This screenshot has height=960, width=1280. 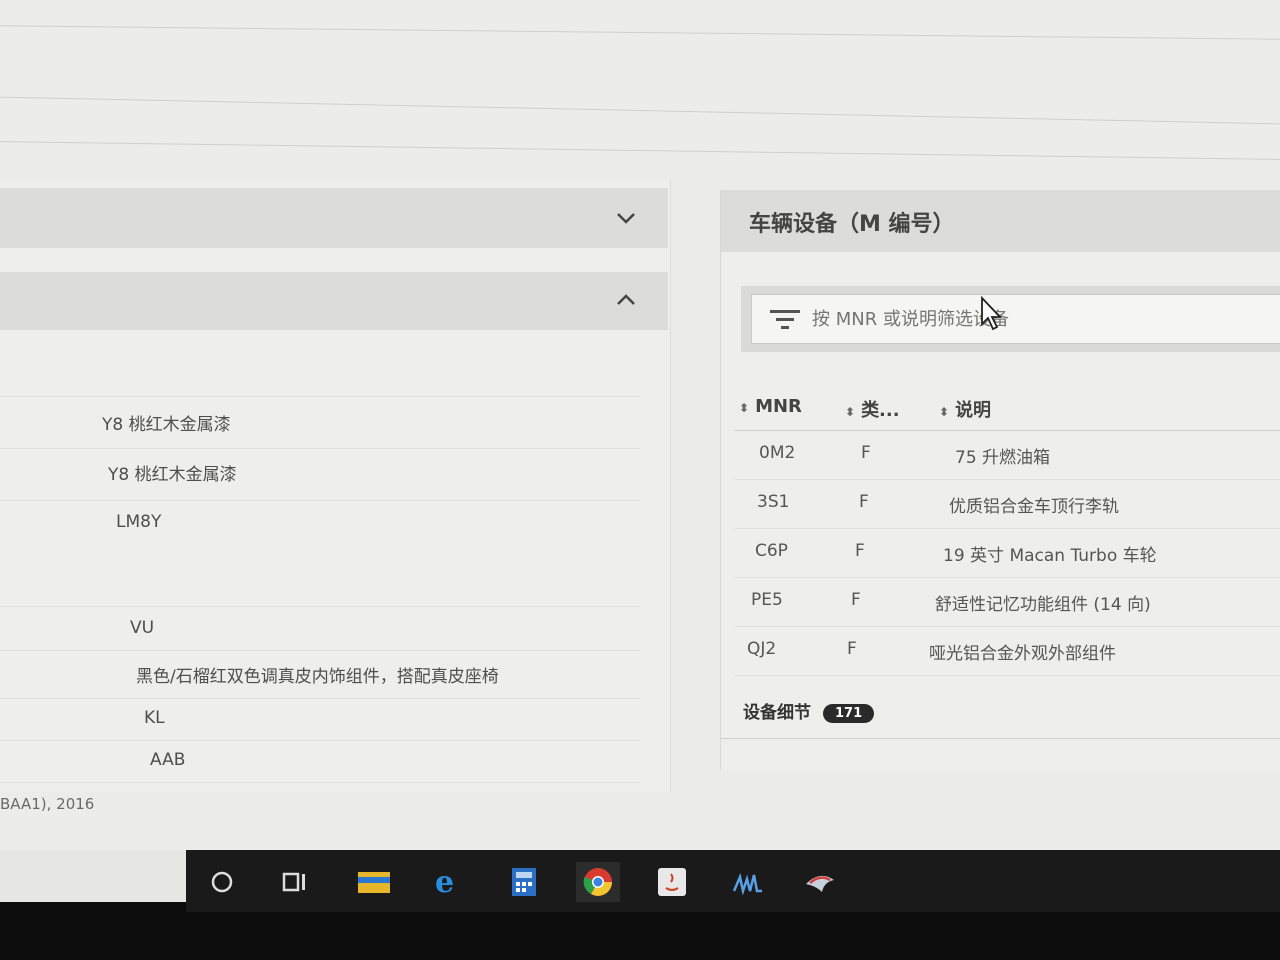 What do you see at coordinates (767, 600) in the screenshot?
I see `mnr-cell: PE5` at bounding box center [767, 600].